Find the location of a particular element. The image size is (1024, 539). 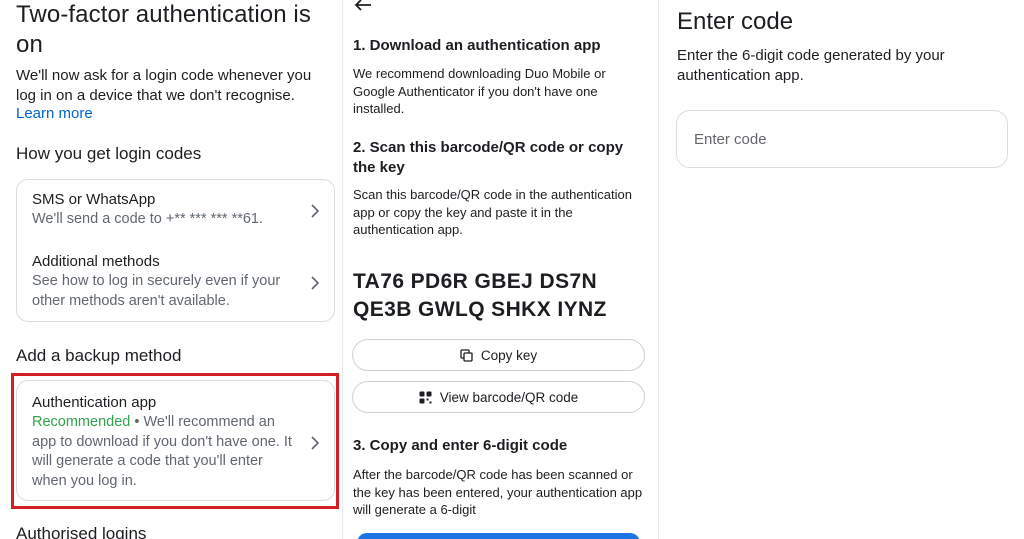

enter-code-title: Enter code is located at coordinates (735, 21).